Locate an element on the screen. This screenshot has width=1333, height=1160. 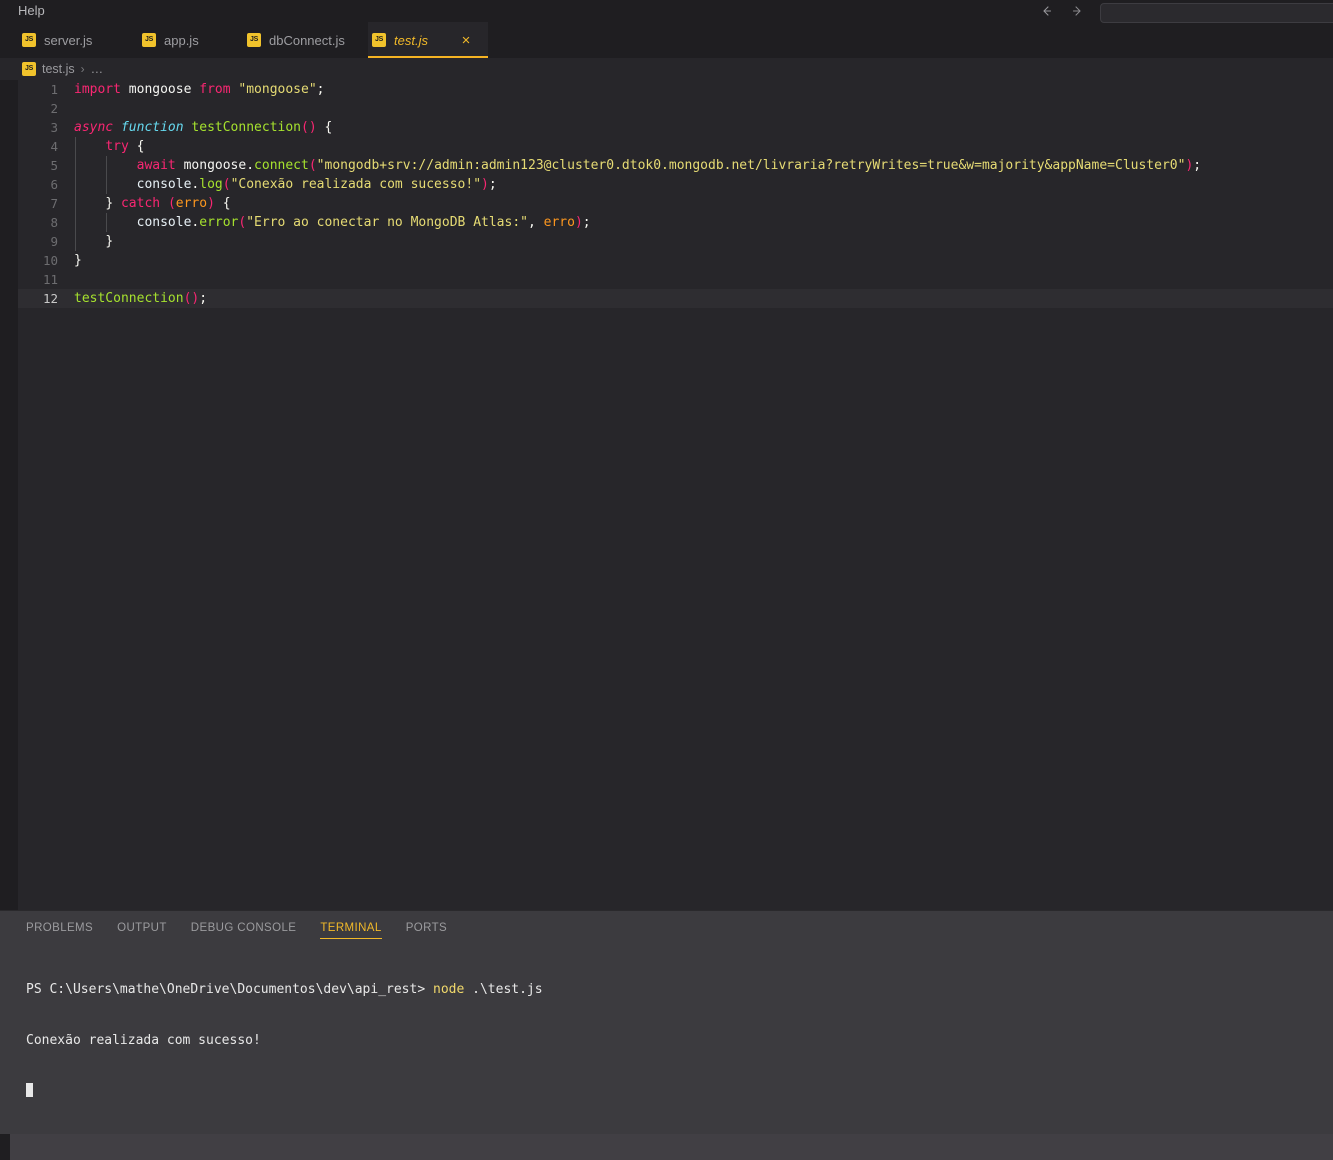
breadcrumb-file: test.js is located at coordinates (58, 69).